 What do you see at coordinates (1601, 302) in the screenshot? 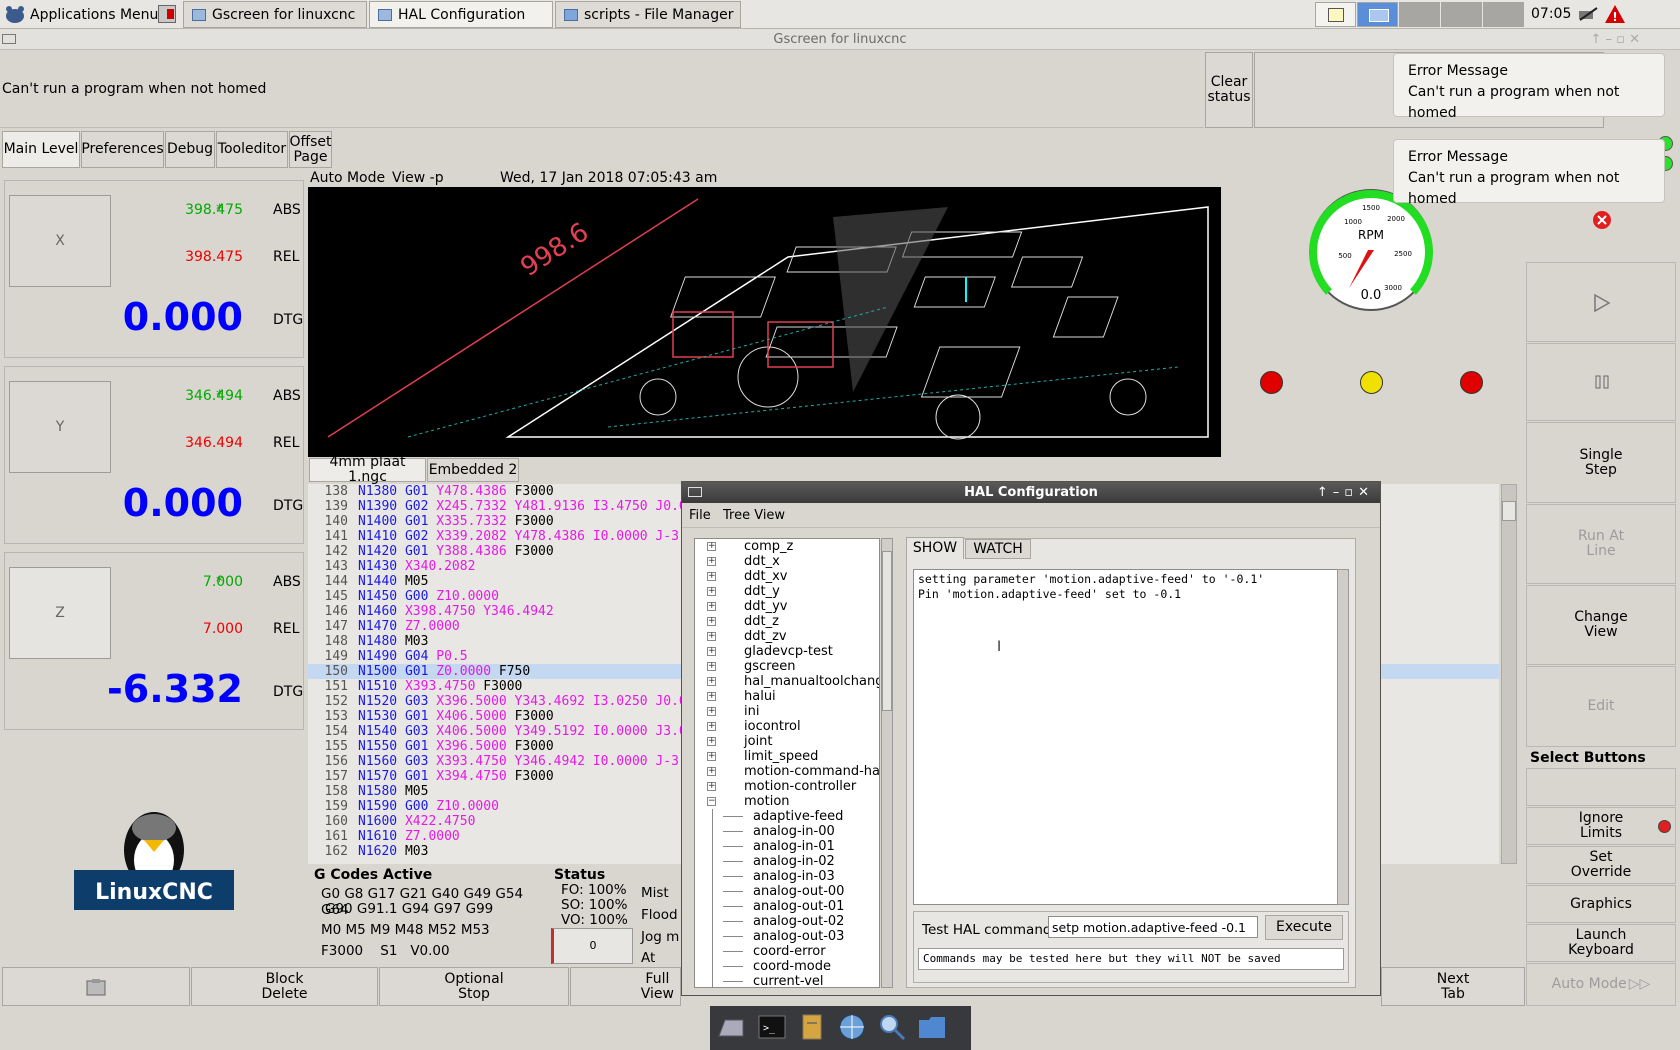
I see `run-button` at bounding box center [1601, 302].